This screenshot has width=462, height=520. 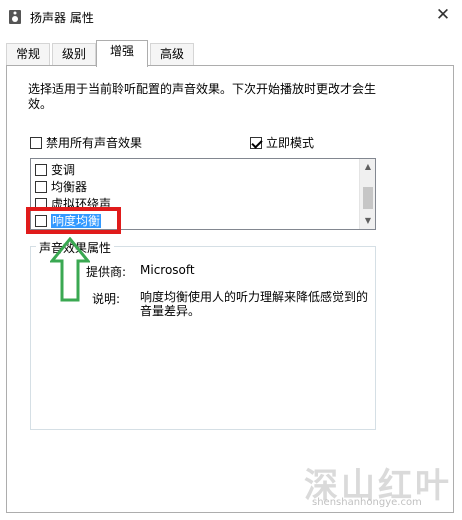 What do you see at coordinates (74, 54) in the screenshot?
I see `tab-levels: 级别` at bounding box center [74, 54].